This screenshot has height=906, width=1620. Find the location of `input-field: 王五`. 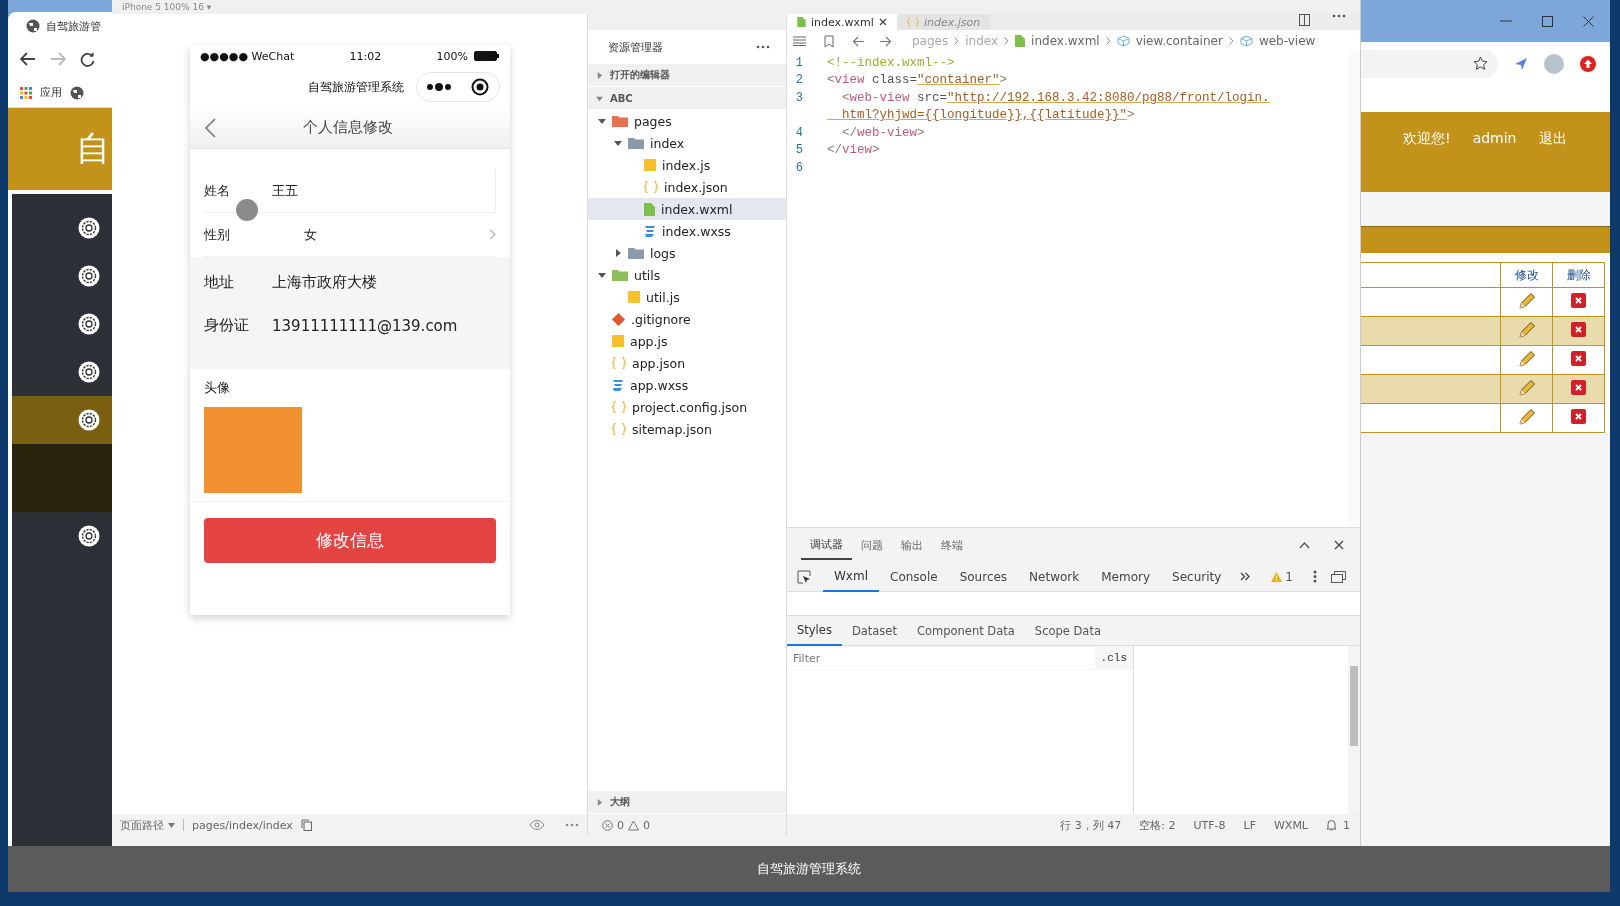

input-field: 王五 is located at coordinates (384, 190).